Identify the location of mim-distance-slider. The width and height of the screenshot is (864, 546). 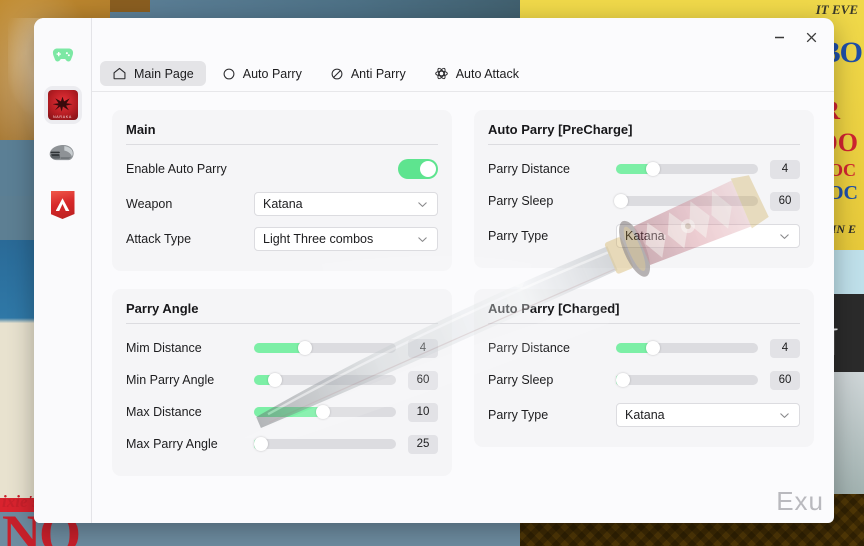
(325, 348).